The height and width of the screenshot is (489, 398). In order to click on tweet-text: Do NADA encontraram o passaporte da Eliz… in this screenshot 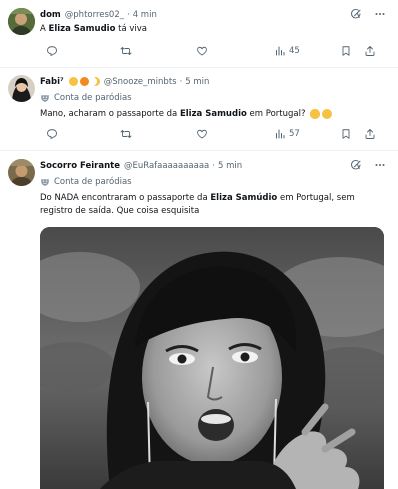, I will do `click(212, 204)`.